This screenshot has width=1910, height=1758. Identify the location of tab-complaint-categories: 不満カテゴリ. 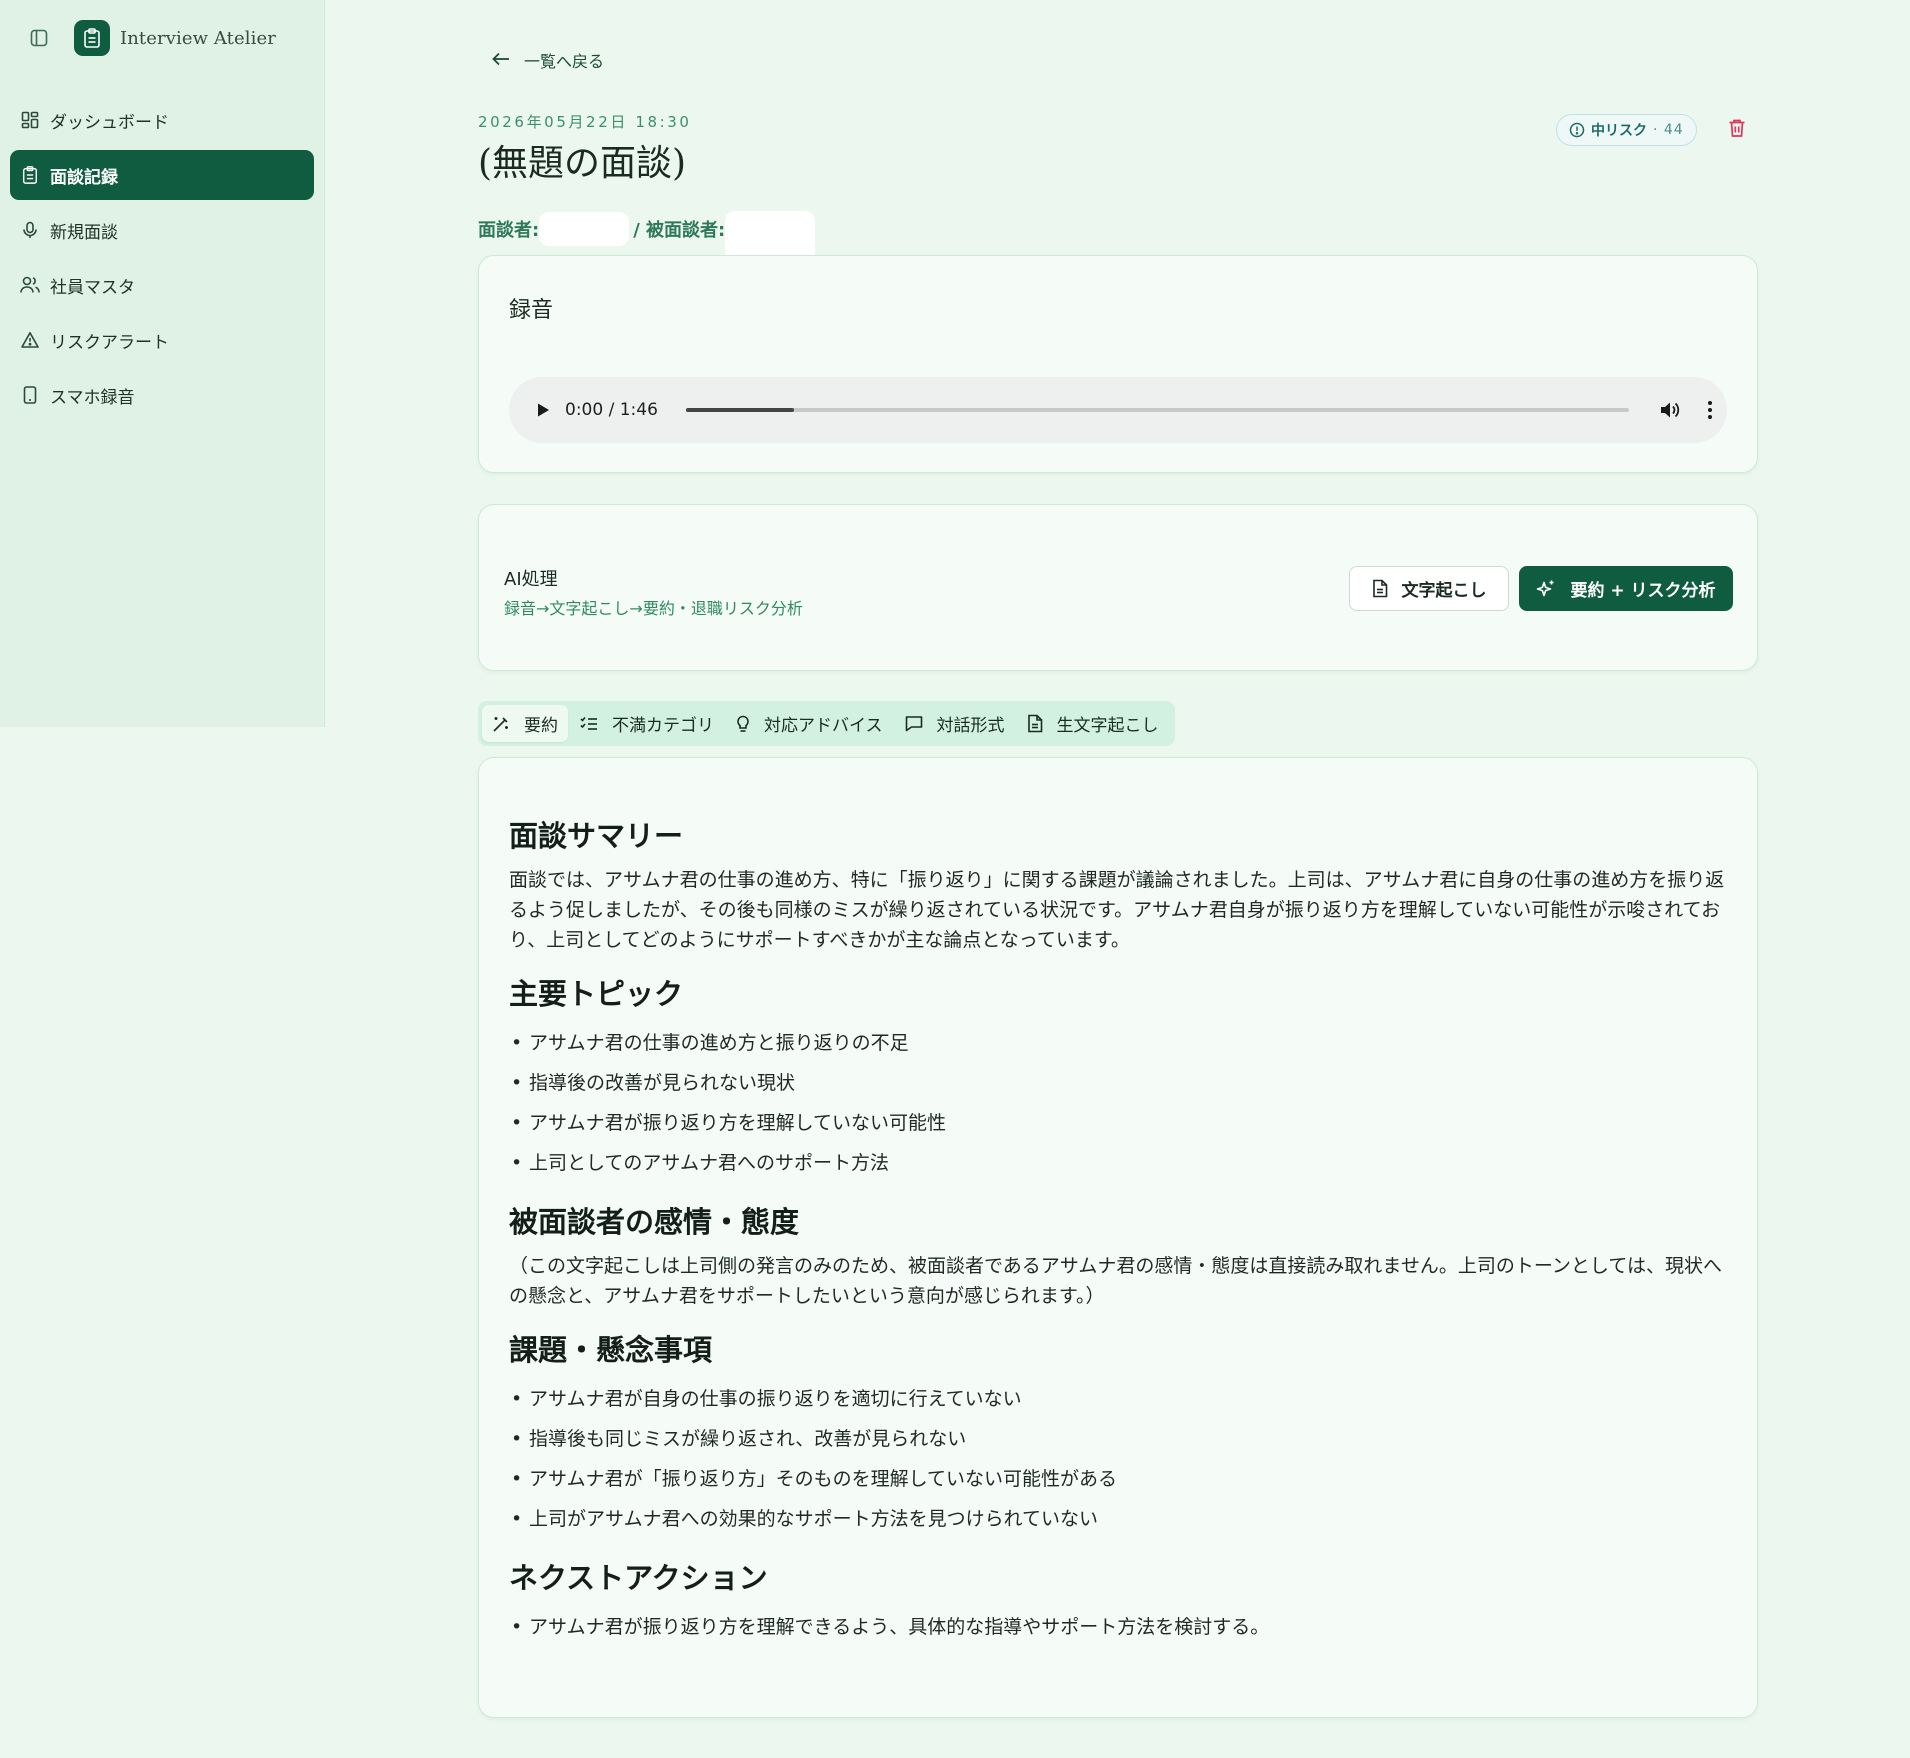
(647, 723).